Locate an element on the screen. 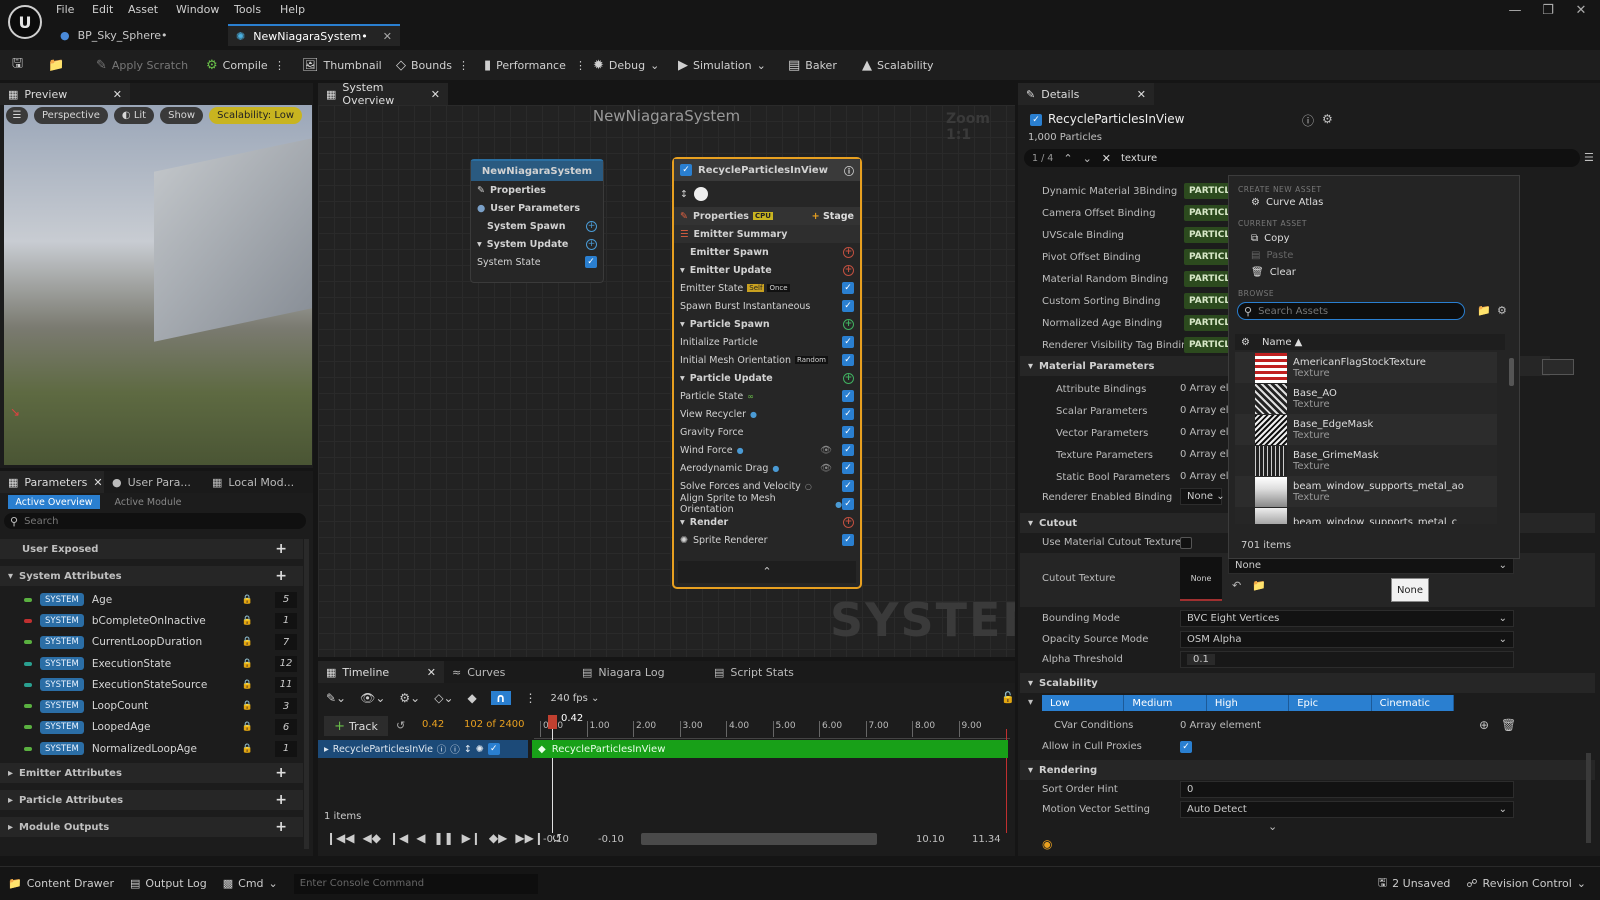 Image resolution: width=1600 pixels, height=900 pixels. parameter-row: SYSTEM ExecutionState 🔒 12 is located at coordinates (151, 663).